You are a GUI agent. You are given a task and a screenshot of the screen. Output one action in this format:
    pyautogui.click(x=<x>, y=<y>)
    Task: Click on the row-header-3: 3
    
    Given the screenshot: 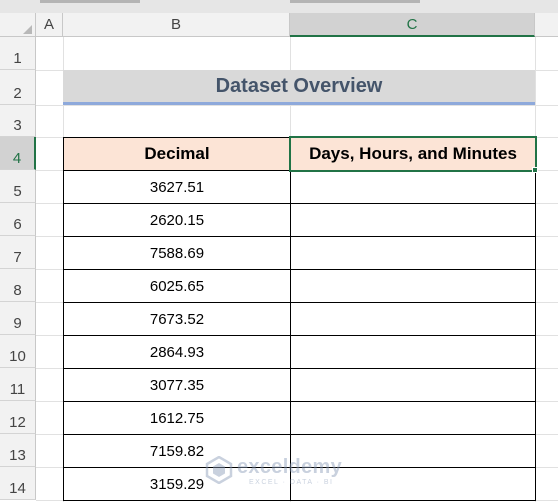 What is the action you would take?
    pyautogui.click(x=18, y=121)
    